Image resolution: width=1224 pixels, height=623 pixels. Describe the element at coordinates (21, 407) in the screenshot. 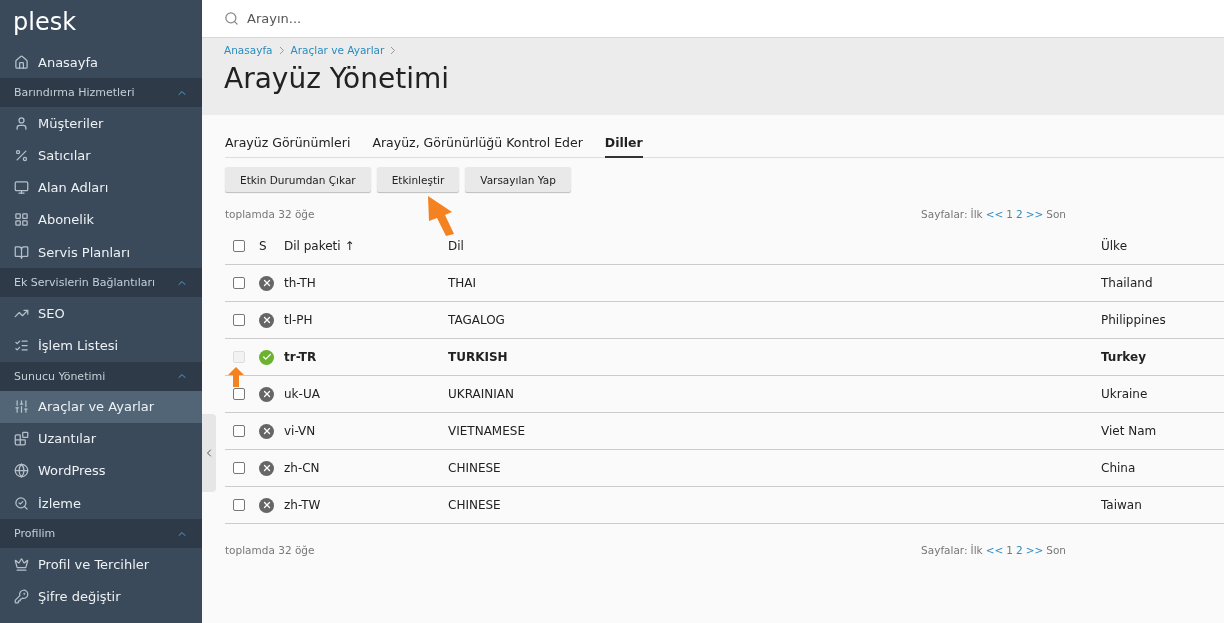

I see `sliders-icon` at that location.